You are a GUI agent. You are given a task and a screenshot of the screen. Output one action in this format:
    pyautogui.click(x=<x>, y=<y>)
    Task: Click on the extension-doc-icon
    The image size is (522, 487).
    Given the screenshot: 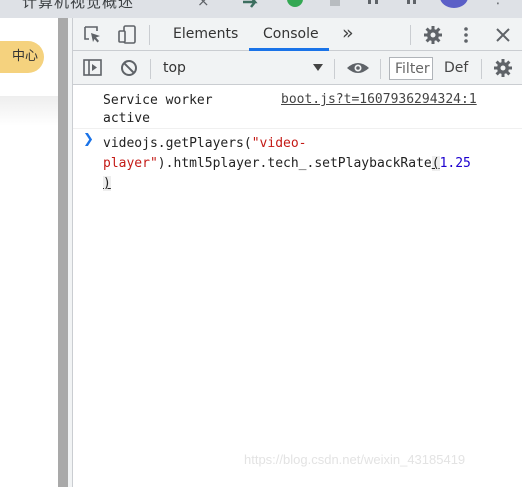 What is the action you would take?
    pyautogui.click(x=335, y=3)
    